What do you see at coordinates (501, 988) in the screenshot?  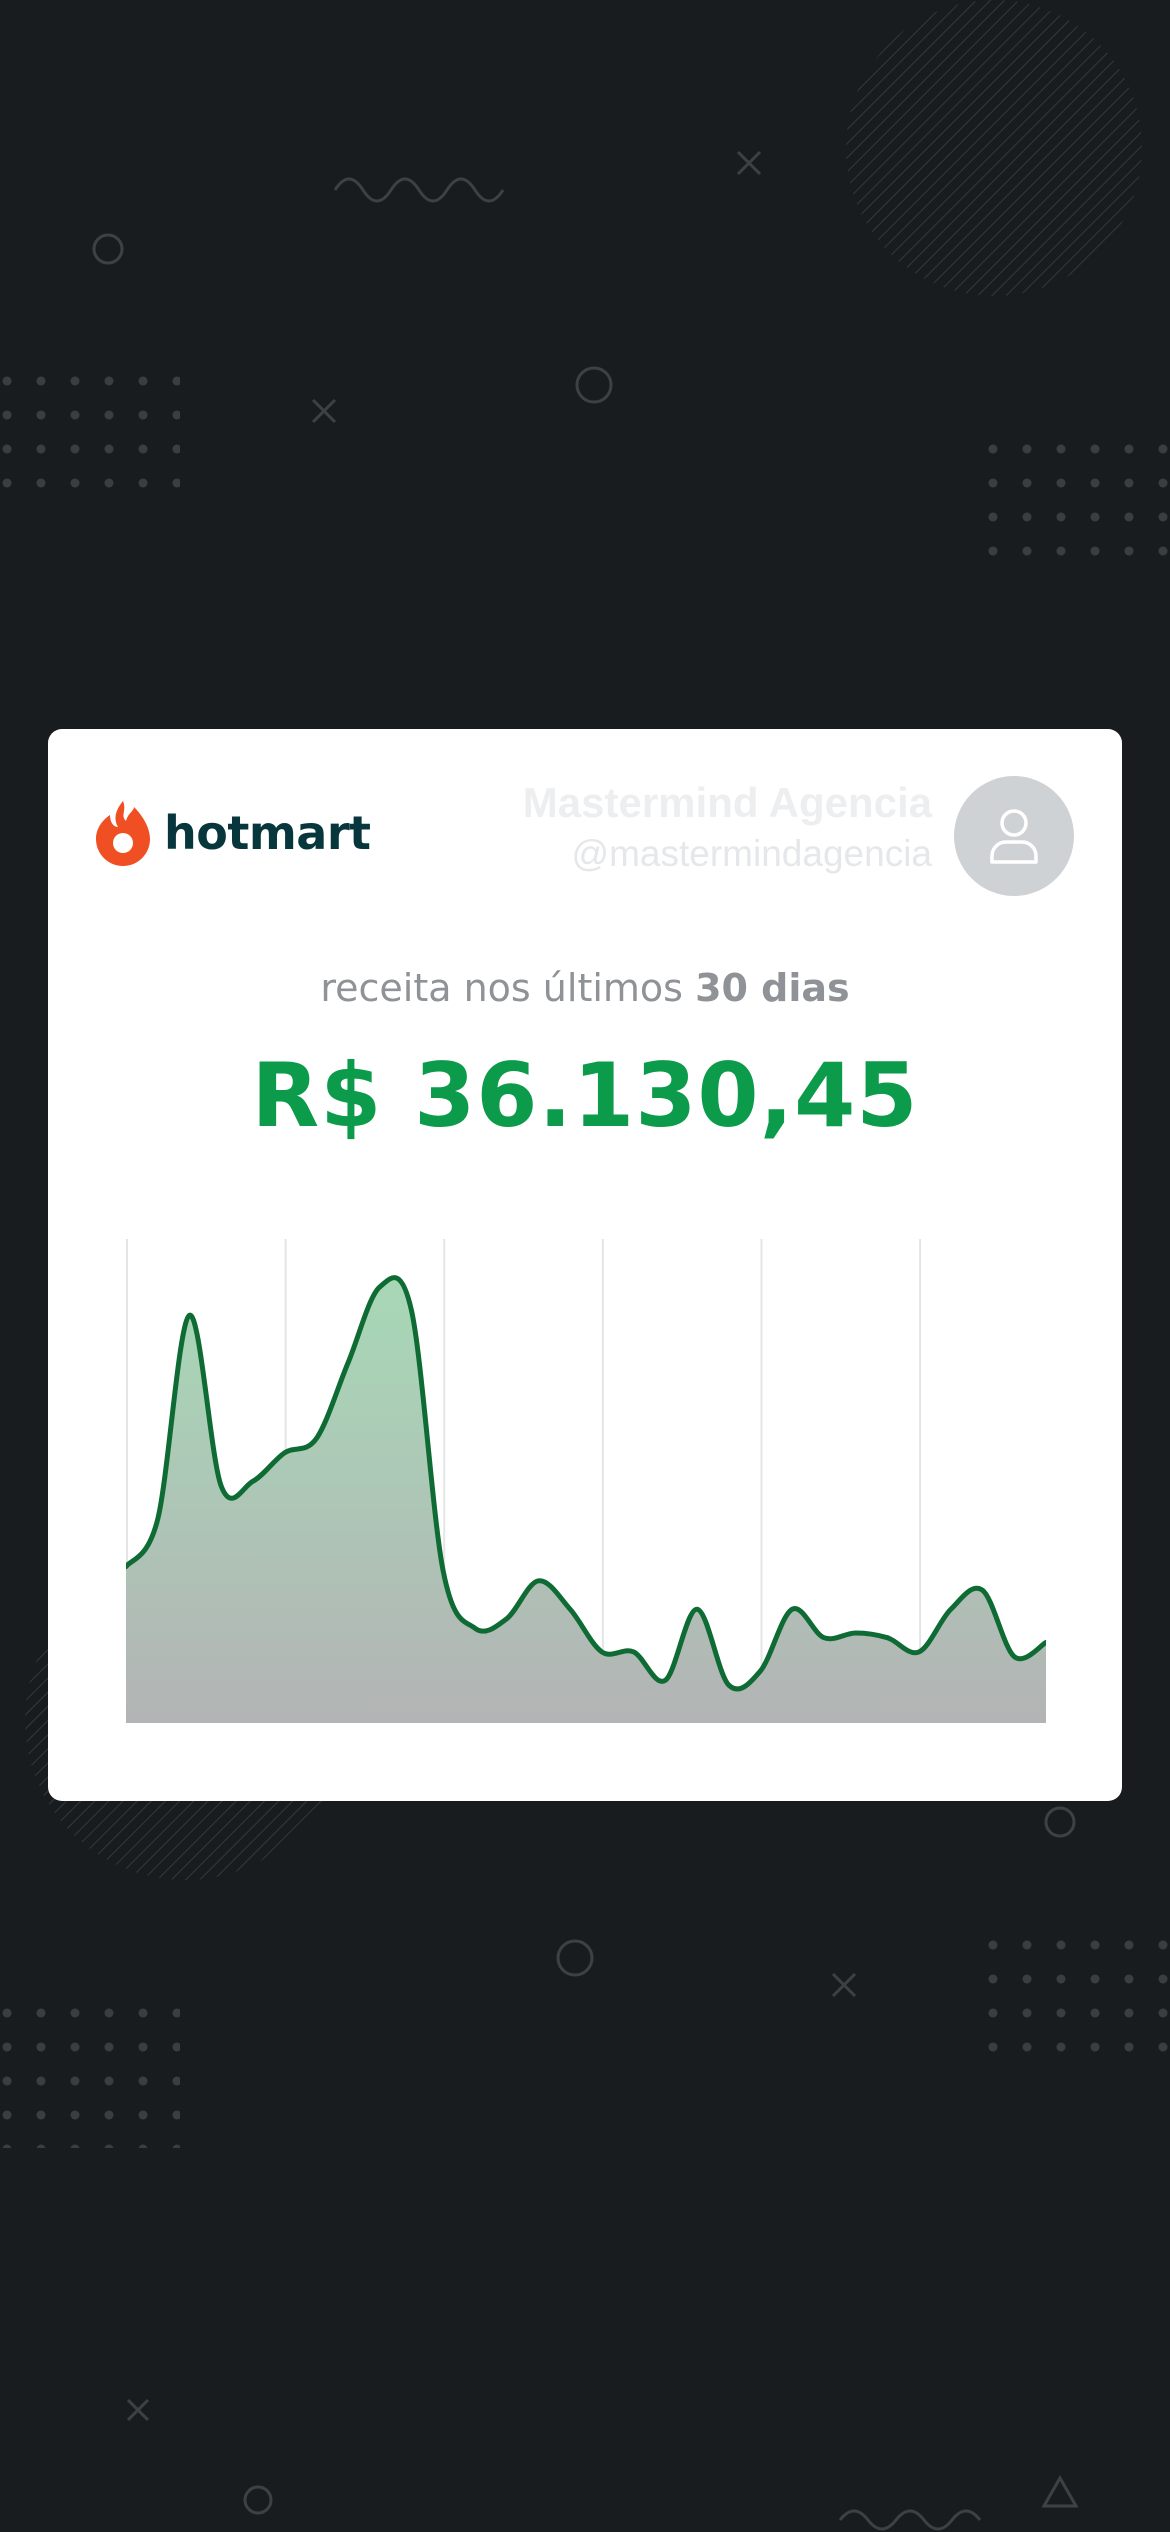 I see `revenue-label-prefix: receita nos últimos` at bounding box center [501, 988].